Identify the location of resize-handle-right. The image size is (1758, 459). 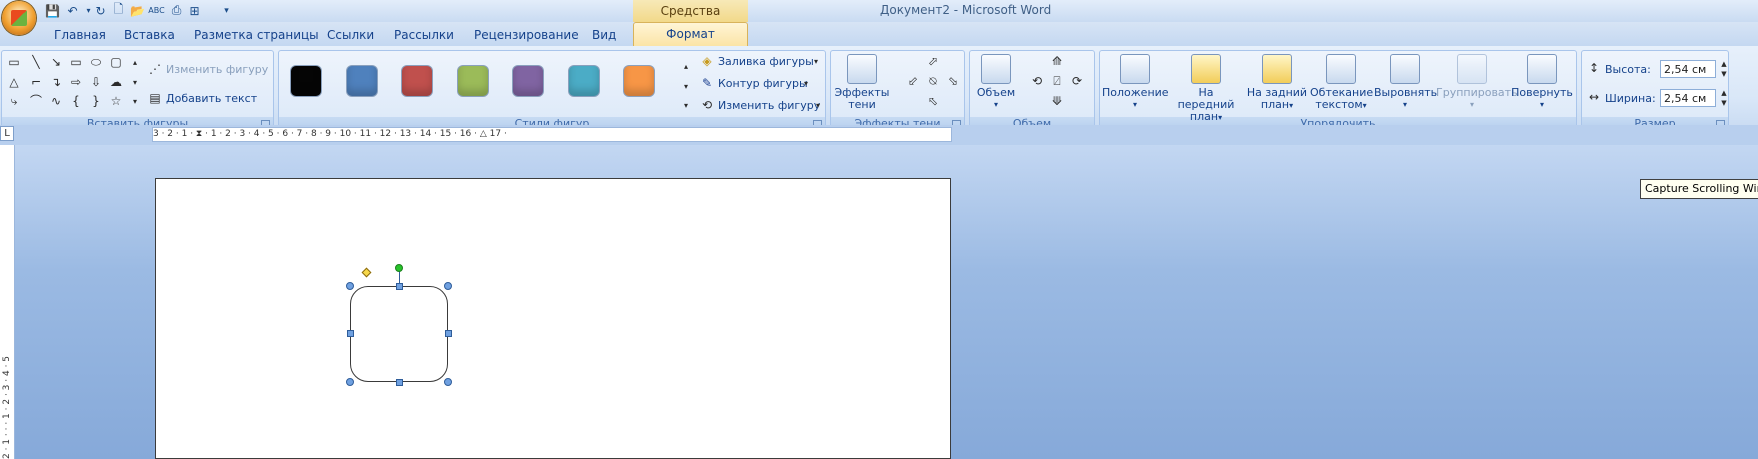
(448, 333).